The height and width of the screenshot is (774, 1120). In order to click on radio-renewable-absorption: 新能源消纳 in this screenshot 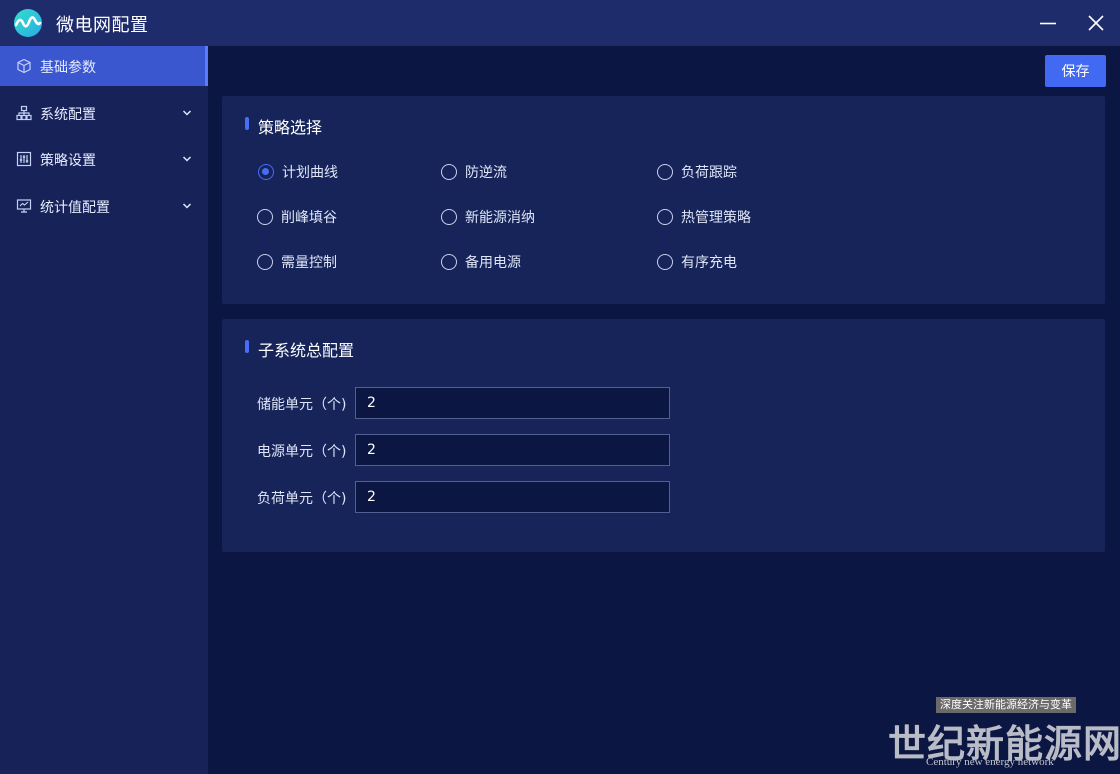, I will do `click(488, 217)`.